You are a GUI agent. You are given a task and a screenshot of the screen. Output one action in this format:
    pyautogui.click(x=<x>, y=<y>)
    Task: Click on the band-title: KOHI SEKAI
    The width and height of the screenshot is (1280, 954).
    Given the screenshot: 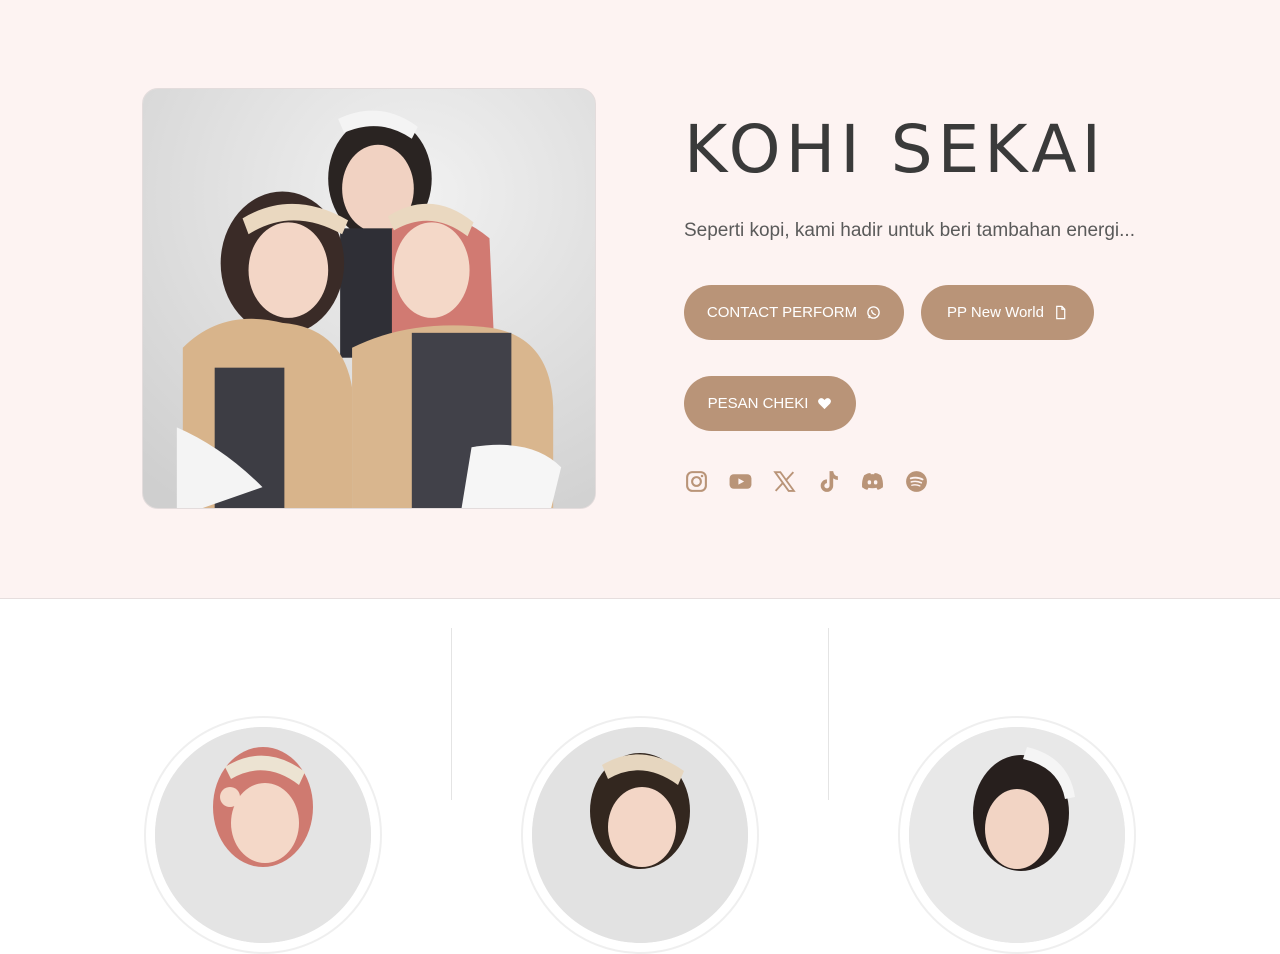 What is the action you would take?
    pyautogui.click(x=895, y=149)
    